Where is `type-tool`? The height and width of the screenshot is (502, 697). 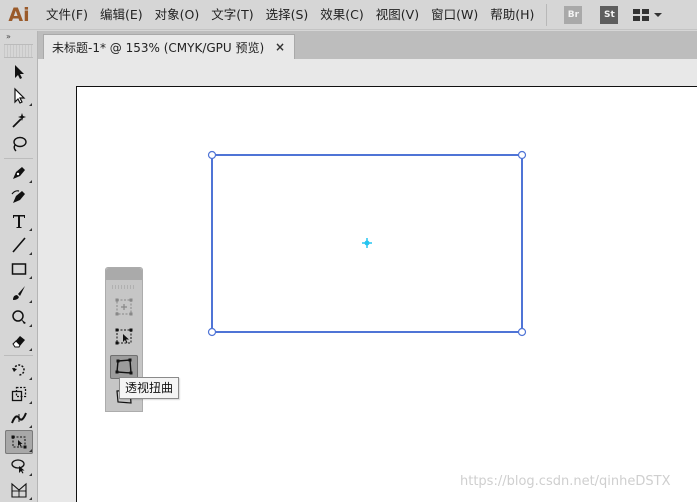
type-tool is located at coordinates (19, 221).